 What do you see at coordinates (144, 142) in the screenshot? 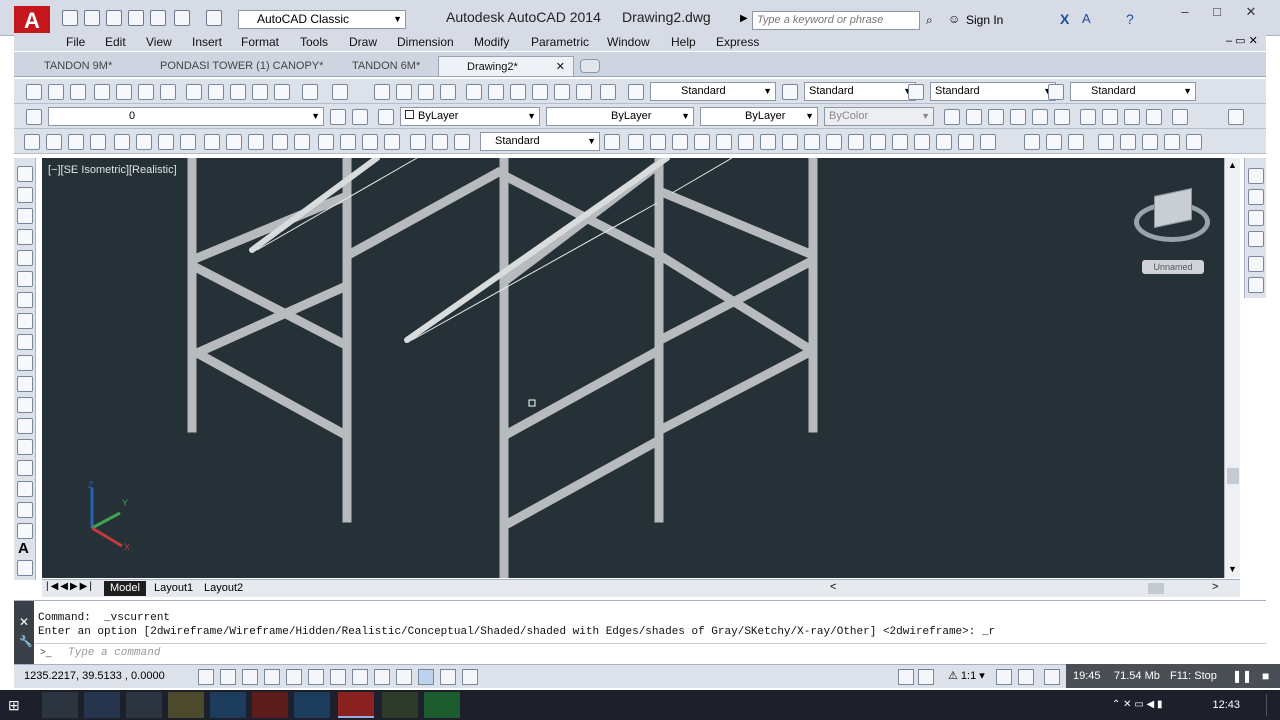
I see `dim-jogged-icon` at bounding box center [144, 142].